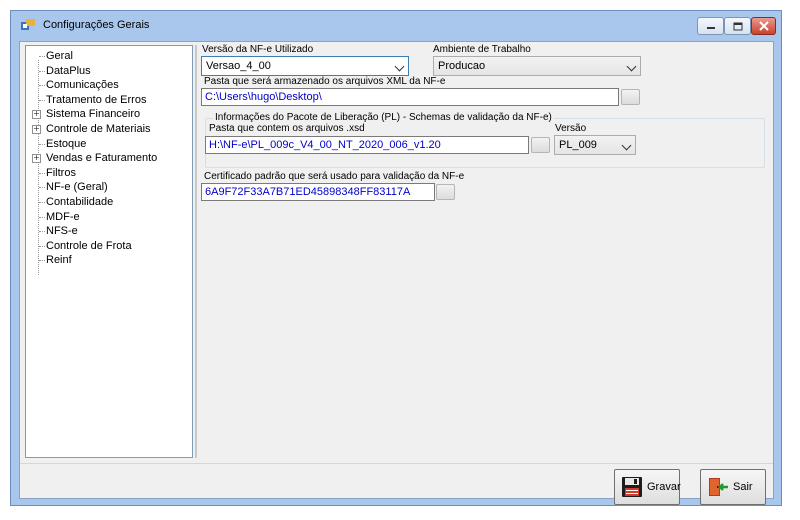 The image size is (800, 520). Describe the element at coordinates (68, 70) in the screenshot. I see `tree-item-label: DataPlus` at that location.